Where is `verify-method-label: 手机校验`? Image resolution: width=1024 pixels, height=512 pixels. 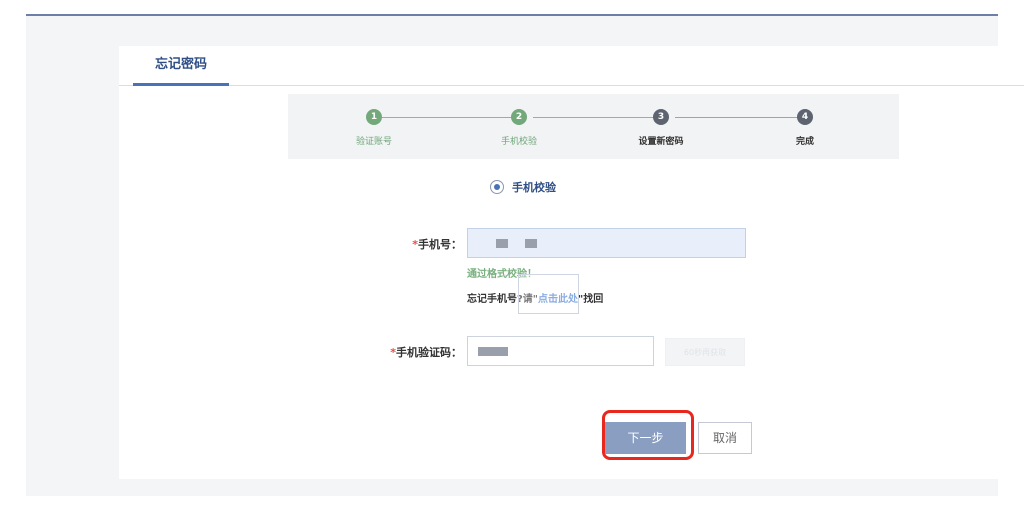 verify-method-label: 手机校验 is located at coordinates (534, 187).